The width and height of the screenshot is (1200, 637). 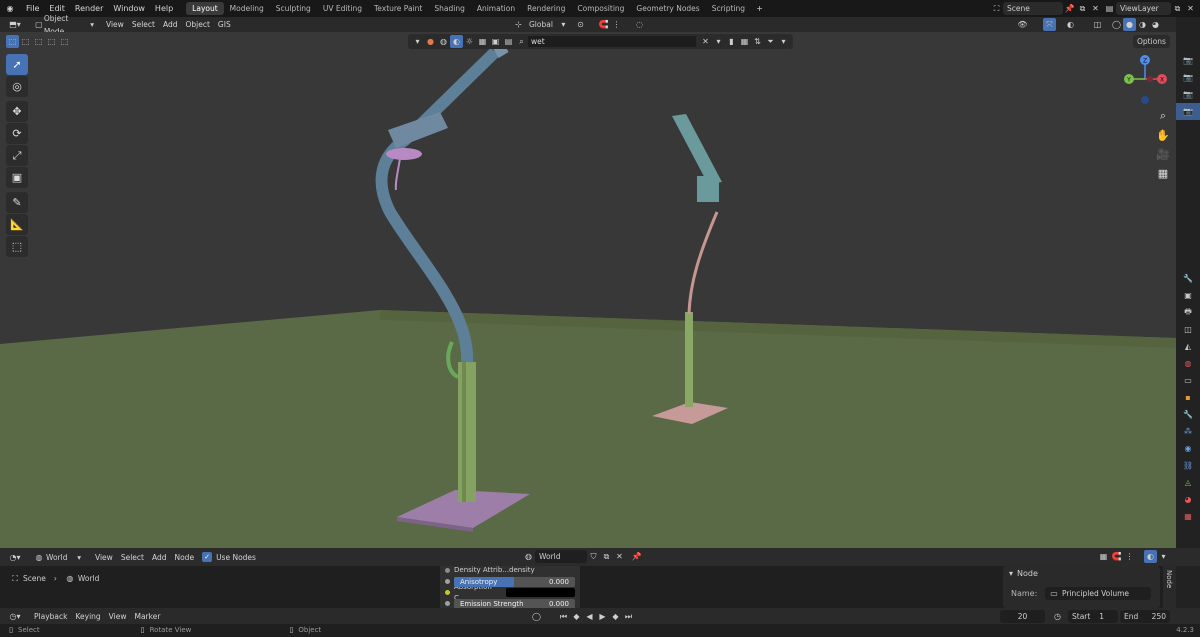 What do you see at coordinates (118, 616) in the screenshot?
I see `timeline-menu-view: View` at bounding box center [118, 616].